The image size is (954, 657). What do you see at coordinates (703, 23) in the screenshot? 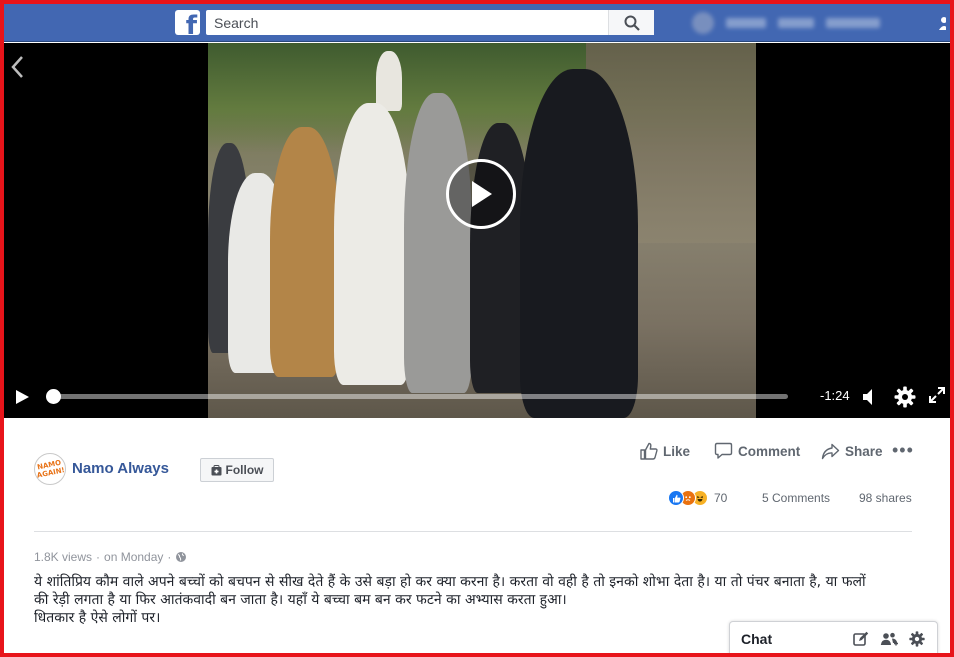
I see `profile-avatar` at bounding box center [703, 23].